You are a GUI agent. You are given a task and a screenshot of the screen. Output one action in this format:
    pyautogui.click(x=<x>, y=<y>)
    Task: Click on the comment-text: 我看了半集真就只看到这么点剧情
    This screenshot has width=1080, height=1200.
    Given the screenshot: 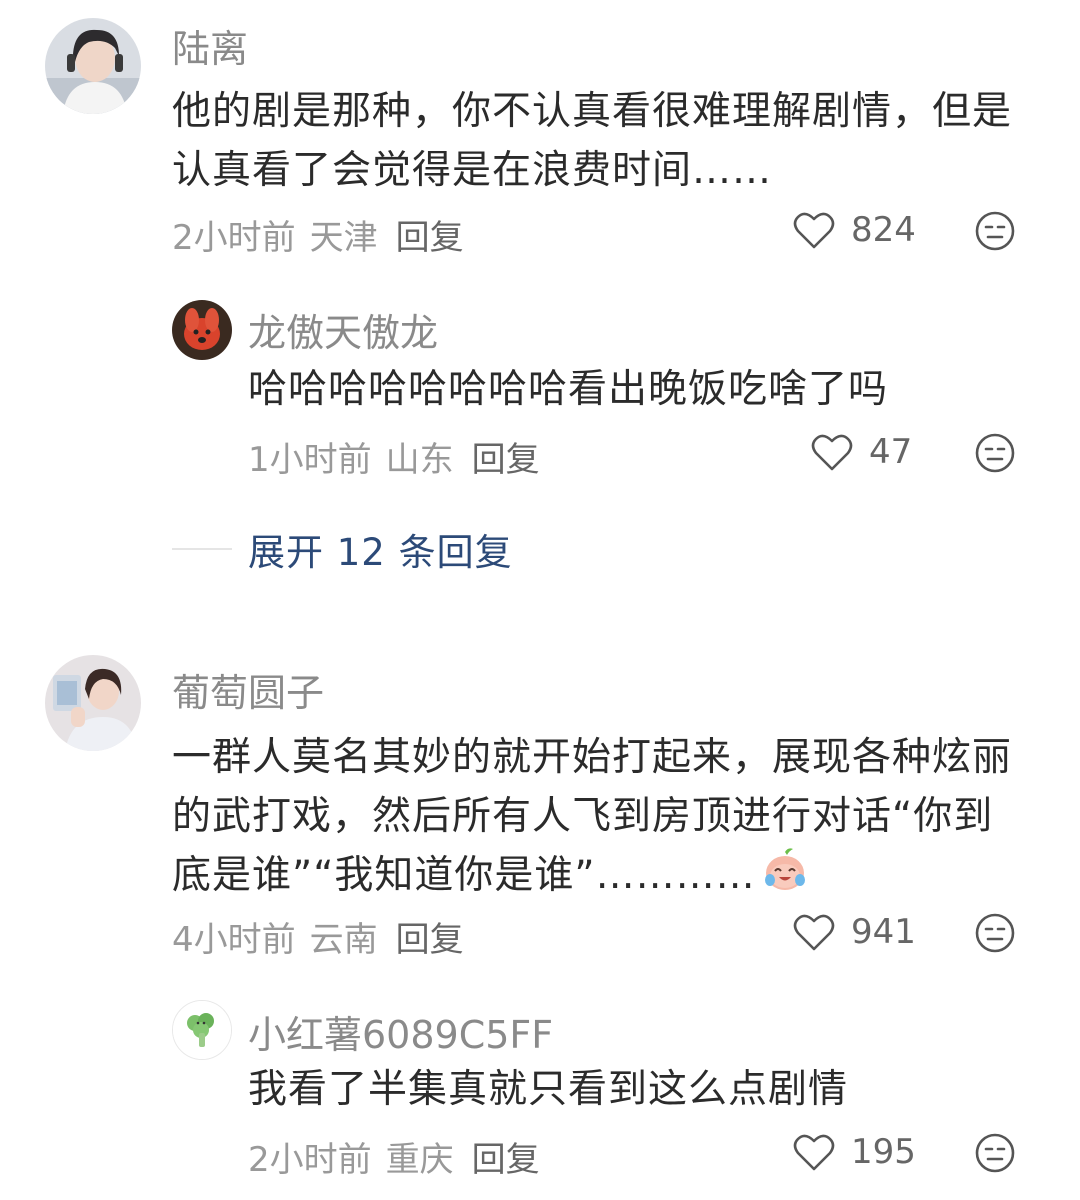 What is the action you would take?
    pyautogui.click(x=548, y=1089)
    